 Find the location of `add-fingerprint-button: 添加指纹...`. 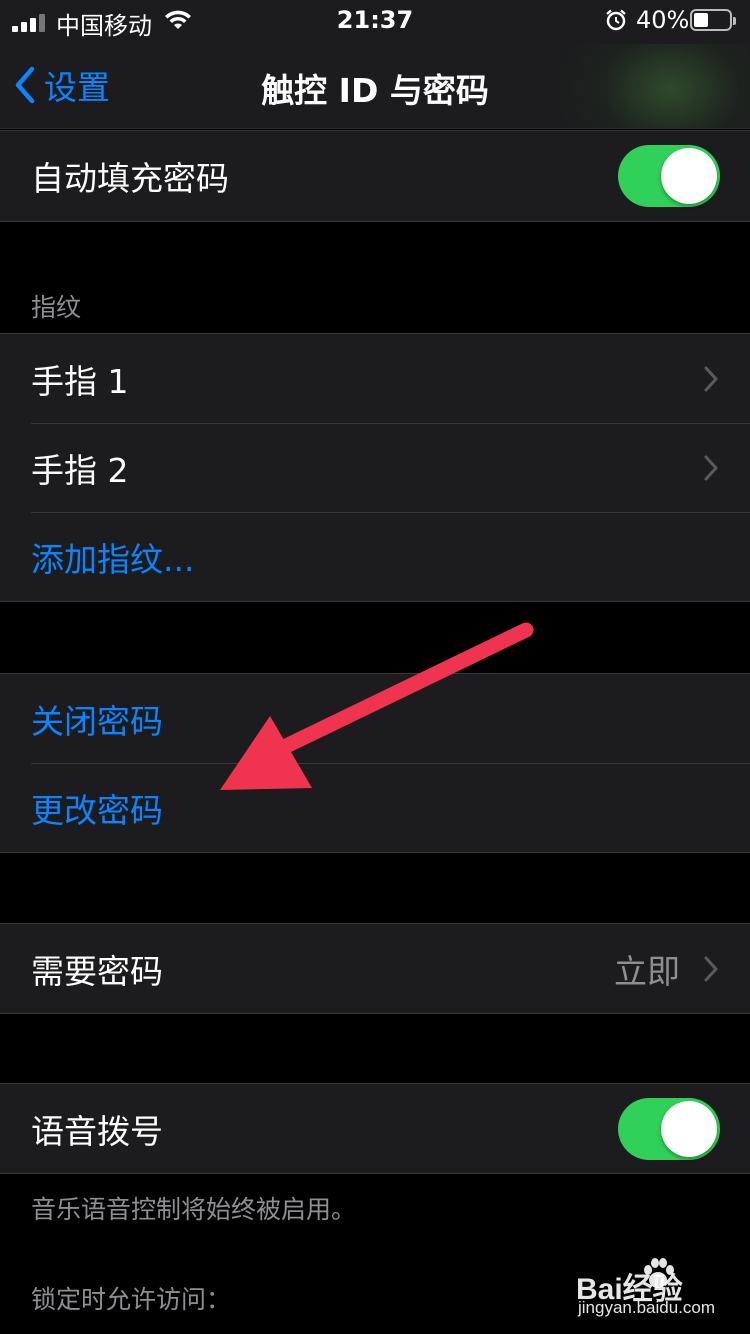

add-fingerprint-button: 添加指纹... is located at coordinates (112, 557).